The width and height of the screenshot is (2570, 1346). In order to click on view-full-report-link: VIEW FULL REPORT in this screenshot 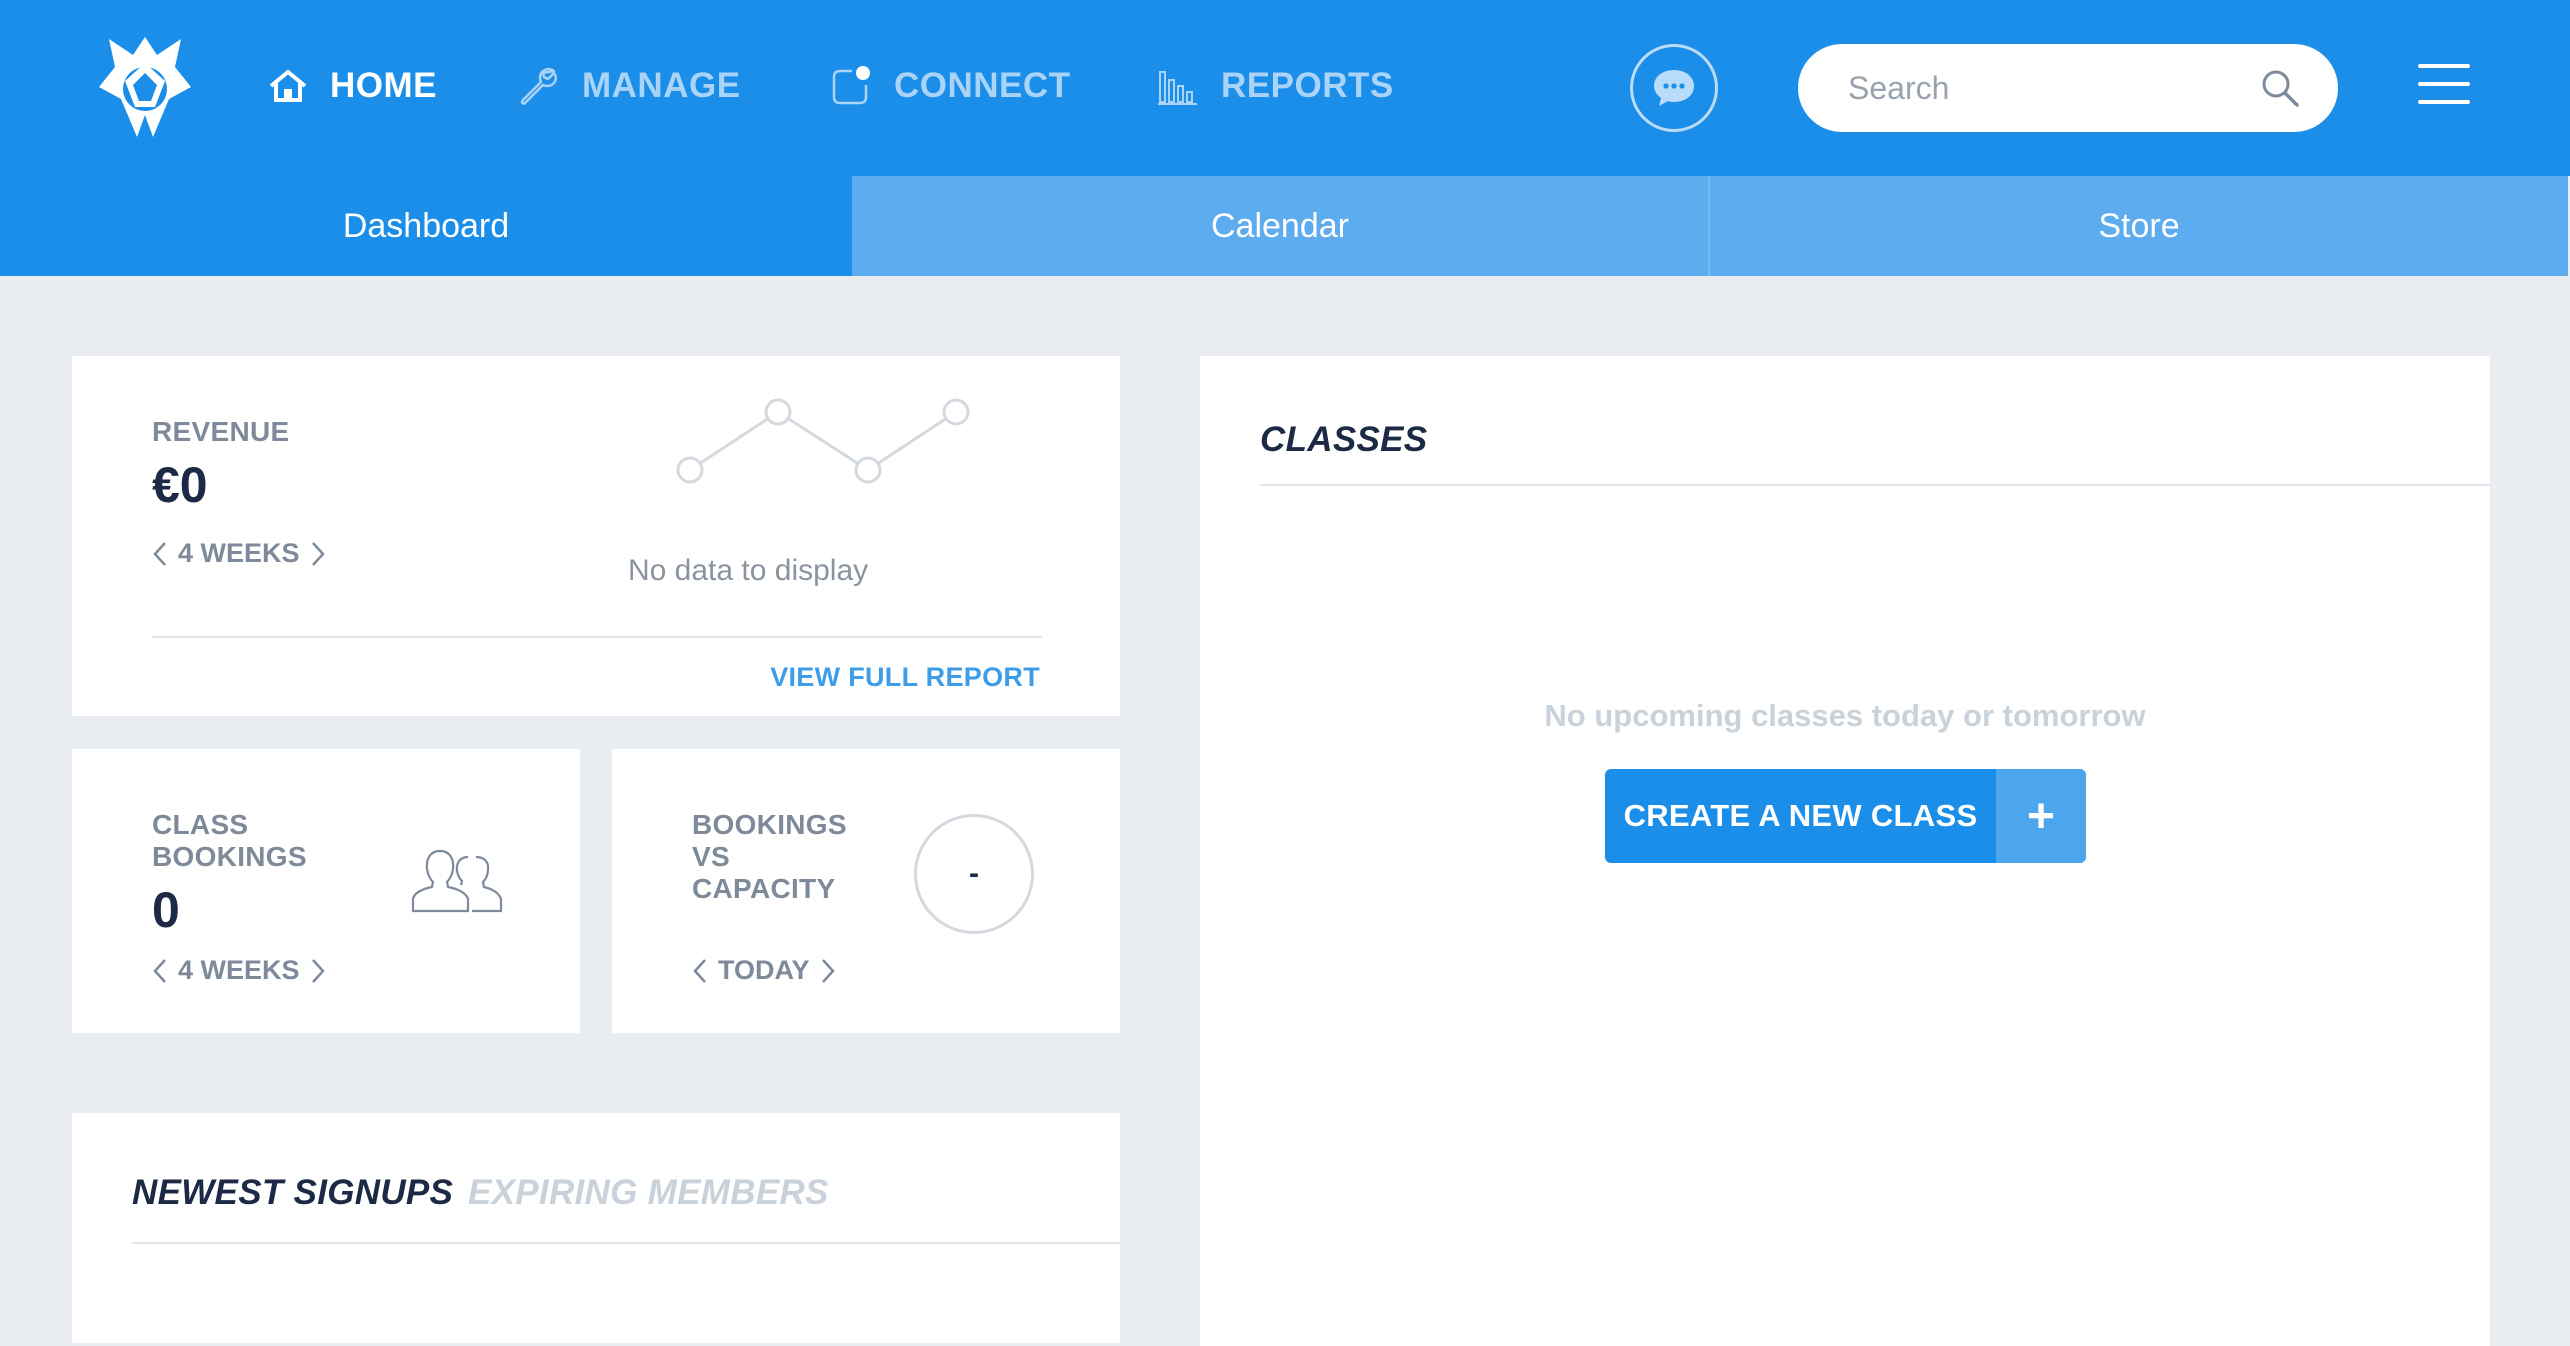, I will do `click(905, 677)`.